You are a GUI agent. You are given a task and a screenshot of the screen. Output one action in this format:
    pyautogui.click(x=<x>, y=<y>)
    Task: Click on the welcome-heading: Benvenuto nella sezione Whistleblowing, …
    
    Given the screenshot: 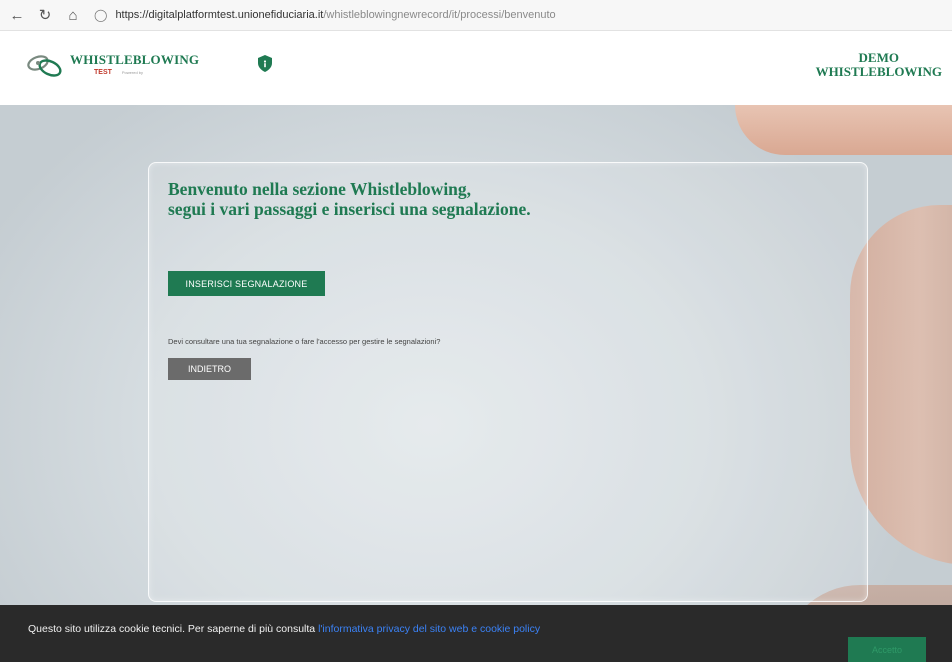 What is the action you would take?
    pyautogui.click(x=349, y=199)
    